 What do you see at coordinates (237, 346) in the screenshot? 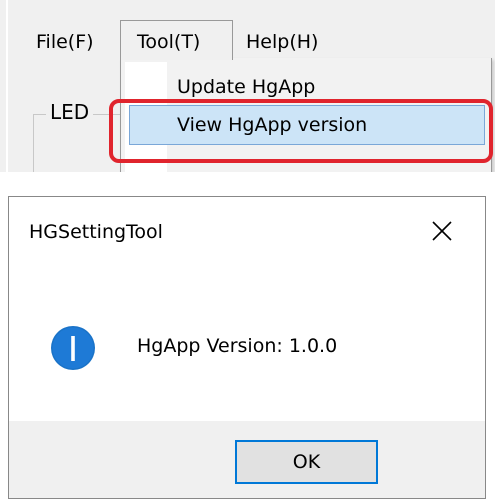
I see `dialog-message: HgApp Version: 1.0.0` at bounding box center [237, 346].